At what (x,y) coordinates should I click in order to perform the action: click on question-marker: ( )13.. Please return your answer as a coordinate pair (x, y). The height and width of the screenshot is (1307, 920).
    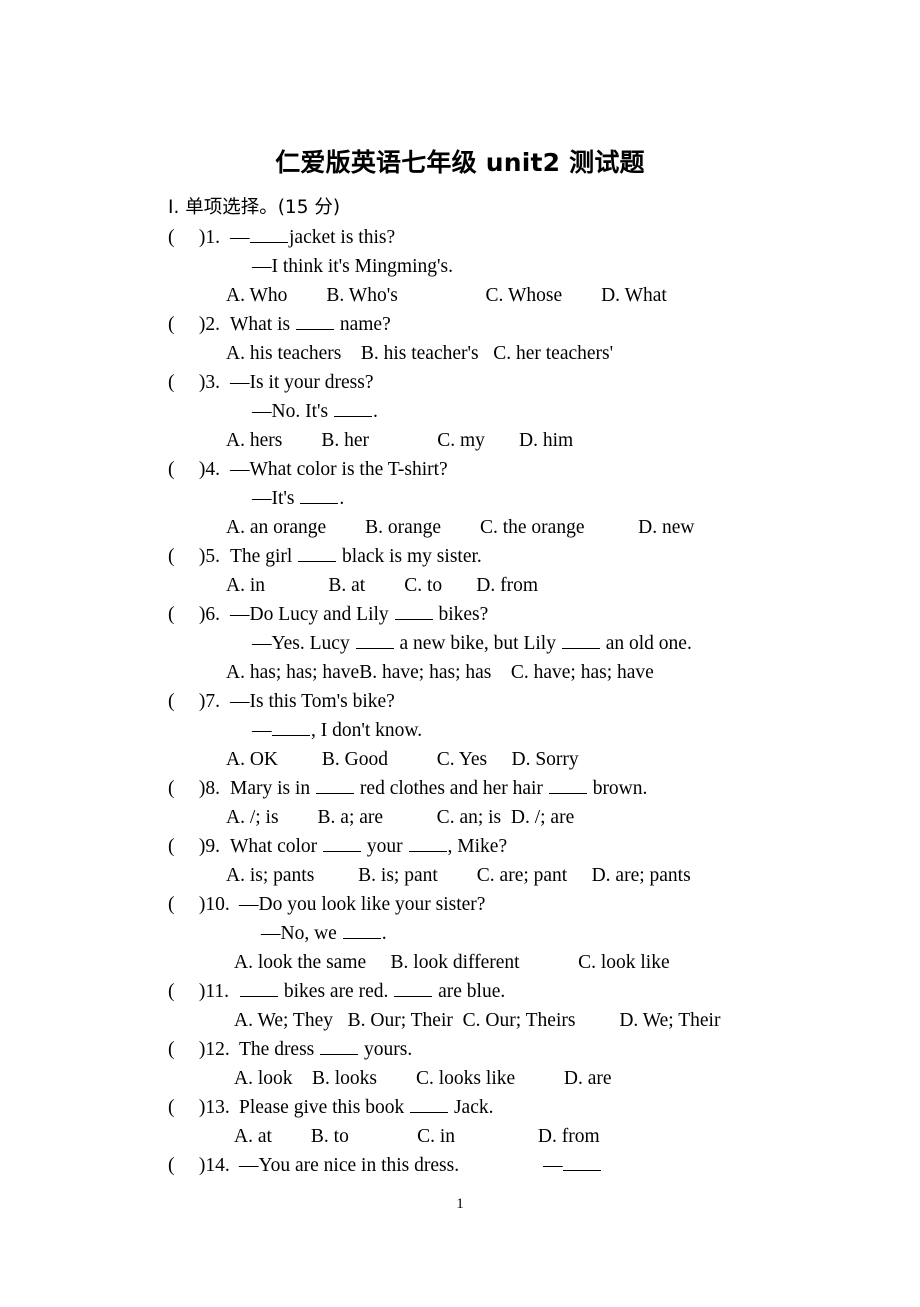
    Looking at the image, I should click on (199, 1107).